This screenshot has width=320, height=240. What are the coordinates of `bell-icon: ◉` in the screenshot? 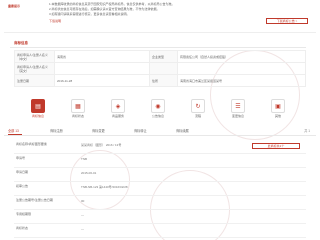 It's located at (158, 106).